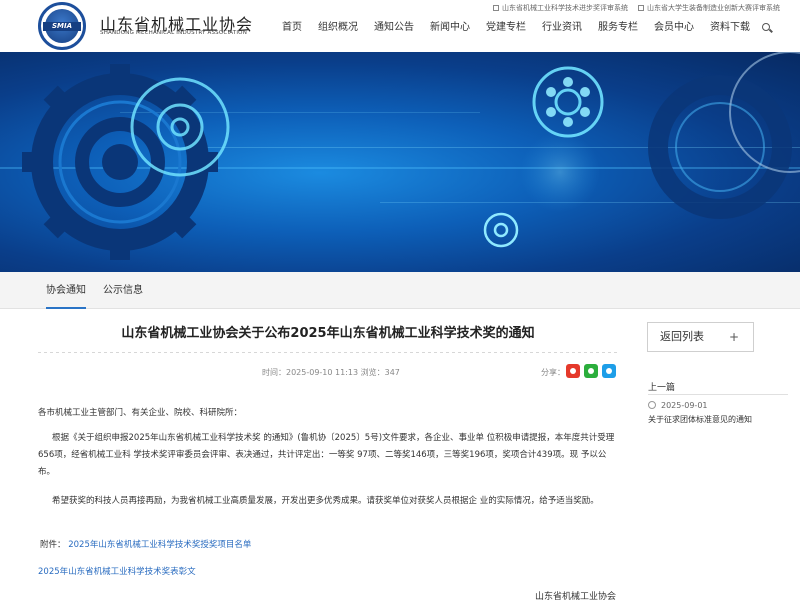  I want to click on top-links: 山东省机械工业科学技术进步奖评审系统 山东省大学生装备制造业创新大赛评审系统, so click(636, 8).